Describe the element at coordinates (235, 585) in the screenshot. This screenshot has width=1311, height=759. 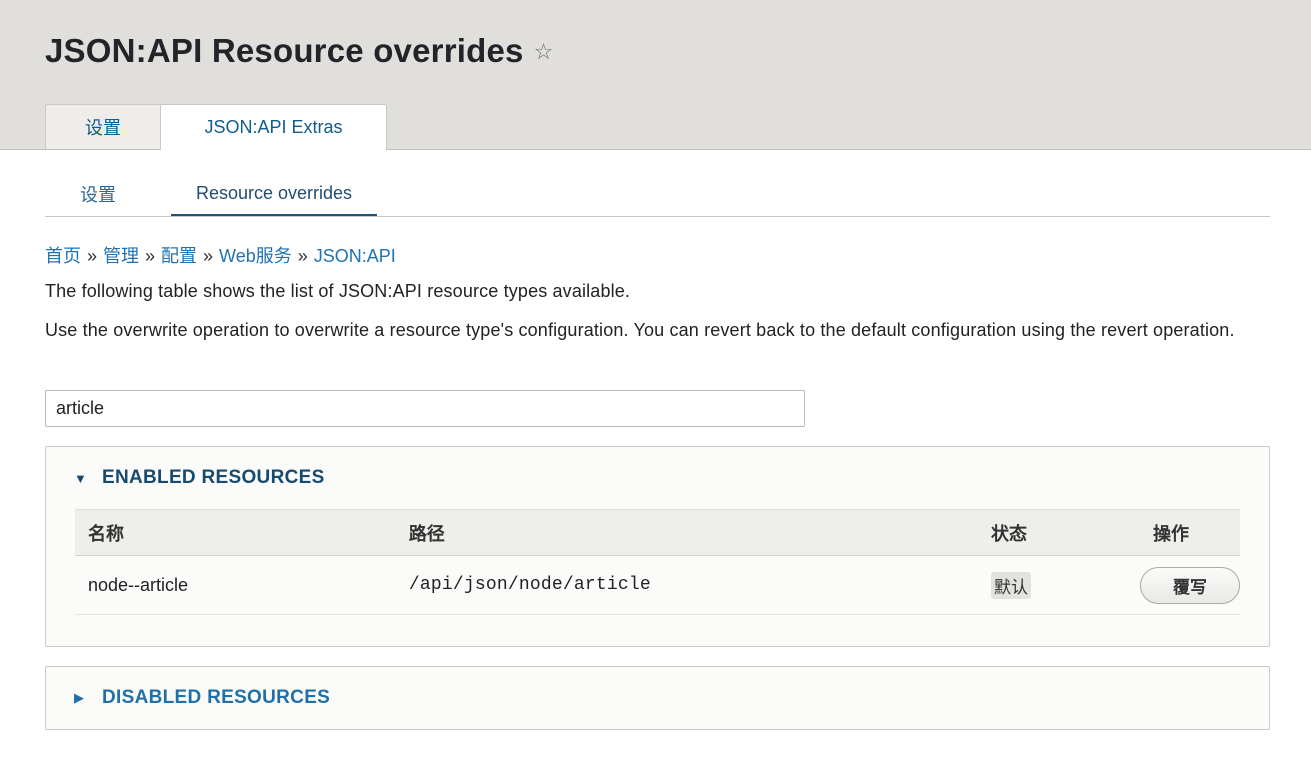
I see `resource-name: node--article` at that location.